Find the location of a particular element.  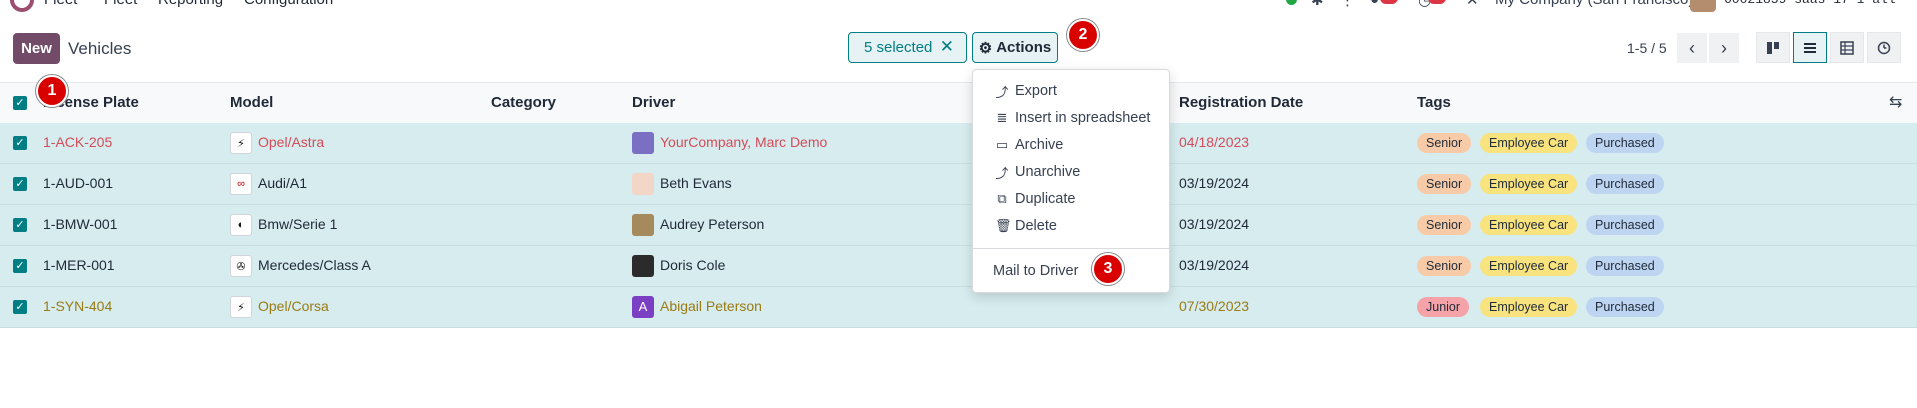

menu-item-label: Insert in spreadsheet is located at coordinates (1083, 118).